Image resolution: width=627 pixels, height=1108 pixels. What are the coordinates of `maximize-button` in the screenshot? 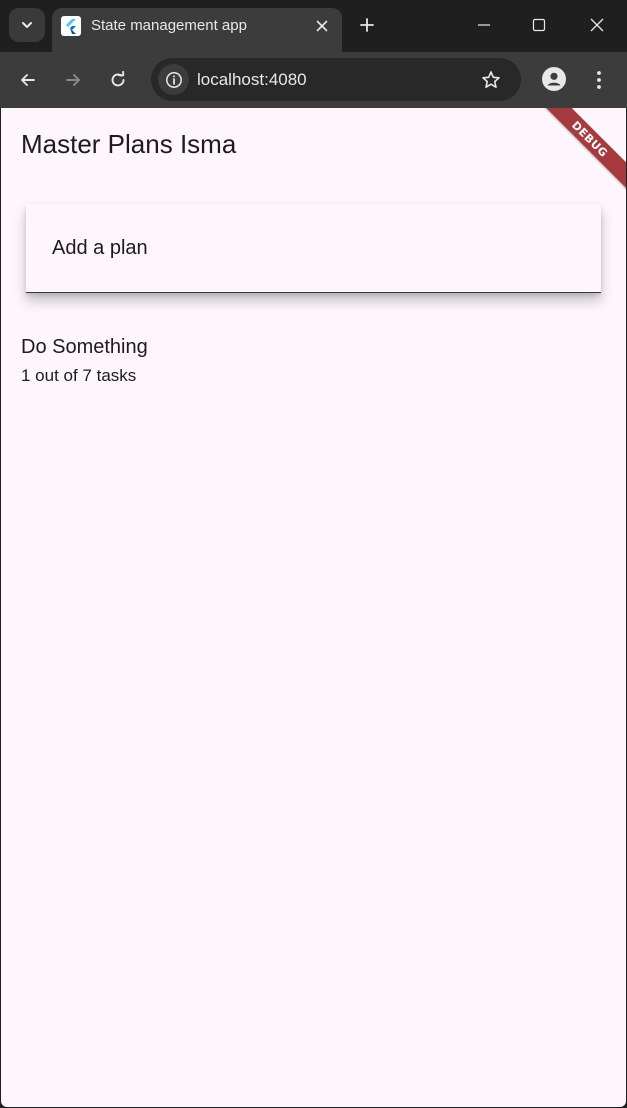 It's located at (539, 25).